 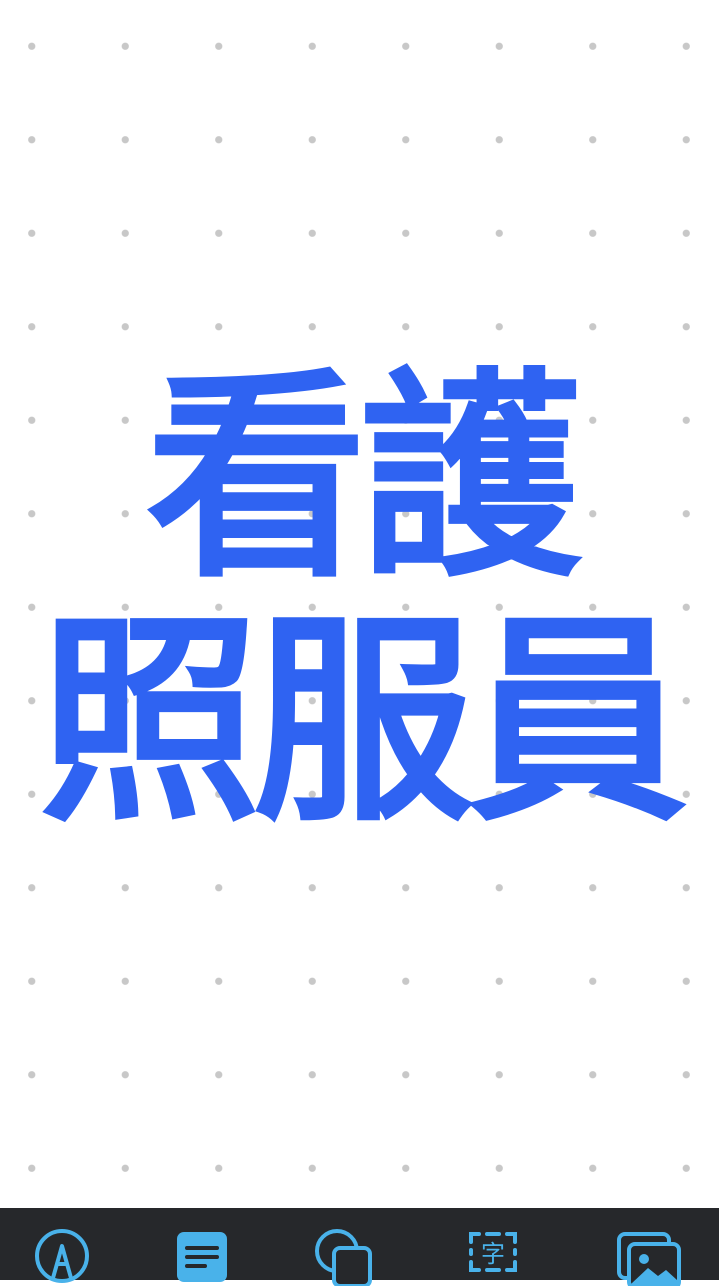 I want to click on pen-icon, so click(x=62, y=1256).